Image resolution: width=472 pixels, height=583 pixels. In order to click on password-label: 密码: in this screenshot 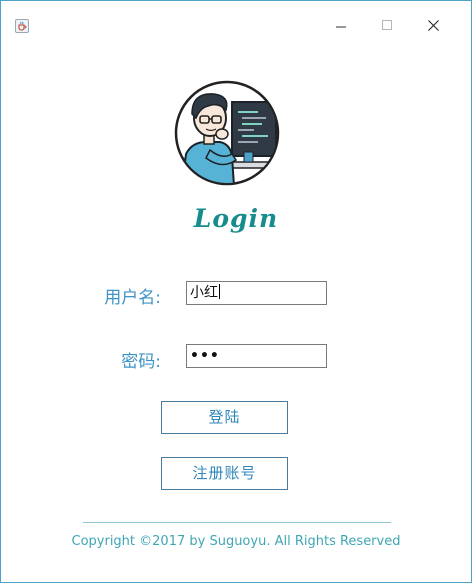, I will do `click(141, 362)`.